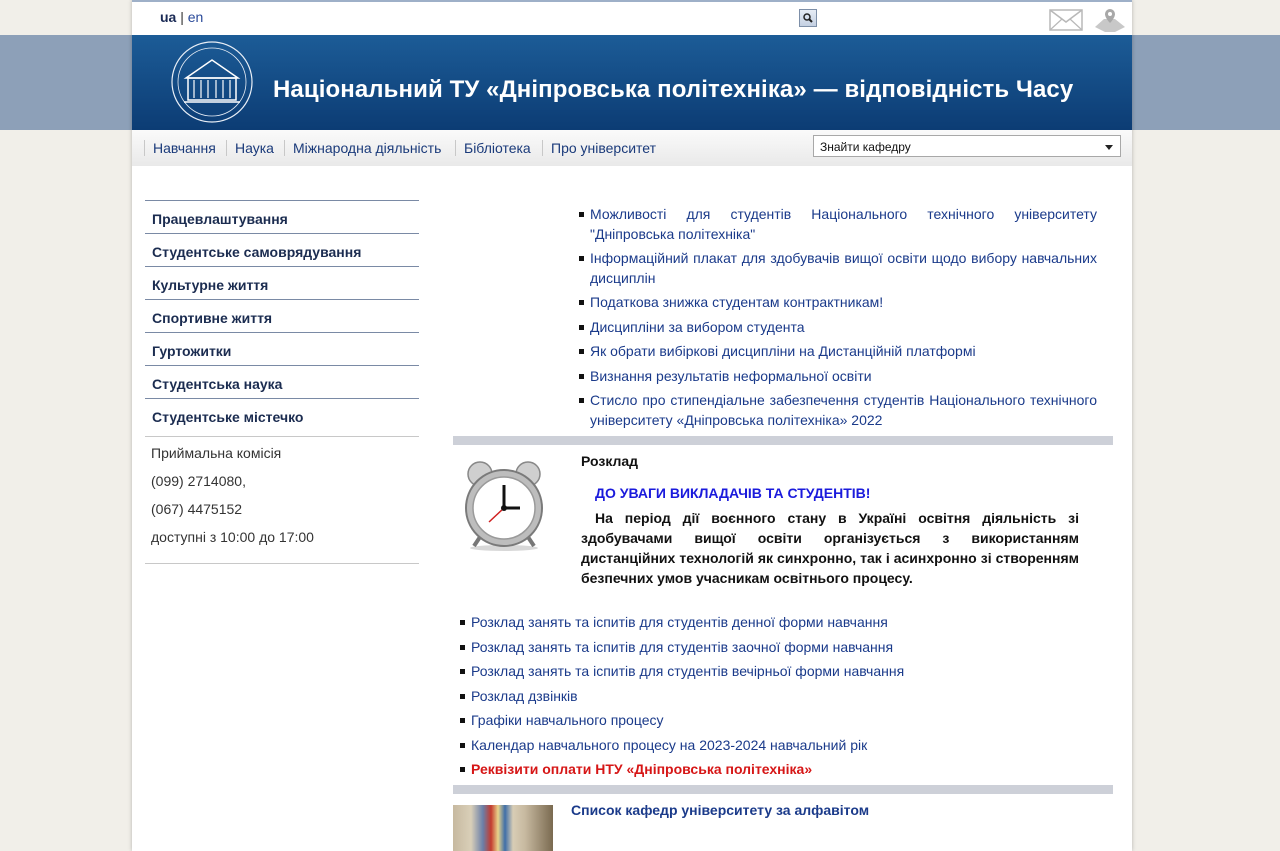  What do you see at coordinates (609, 461) in the screenshot?
I see `schedule-title: Розклад` at bounding box center [609, 461].